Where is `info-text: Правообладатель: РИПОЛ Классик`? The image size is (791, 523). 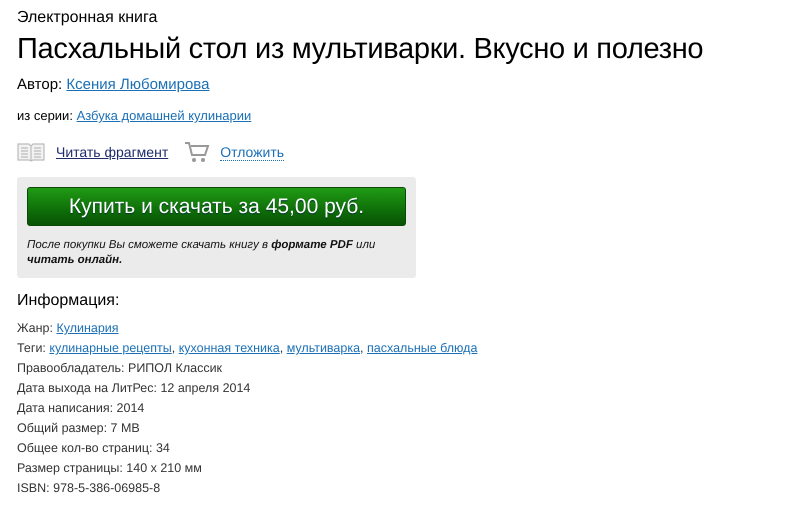 info-text: Правообладатель: РИПОЛ Классик is located at coordinates (119, 368).